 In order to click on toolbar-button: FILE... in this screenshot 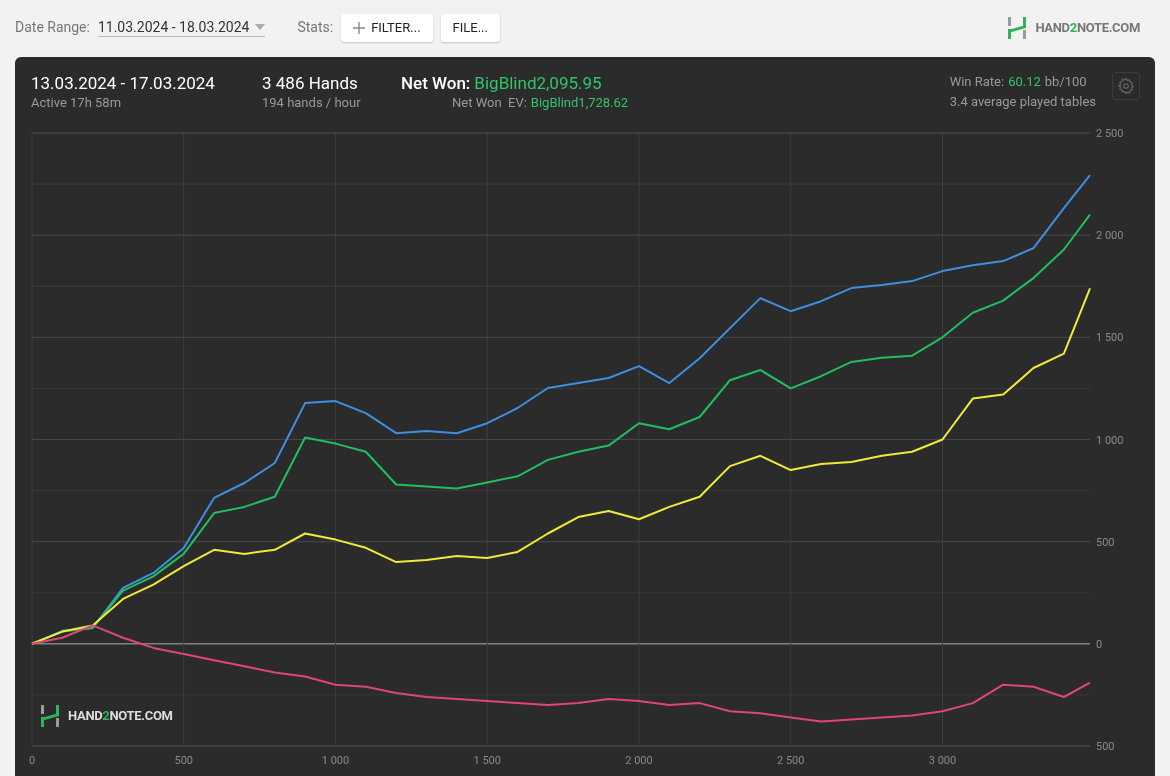, I will do `click(470, 27)`.